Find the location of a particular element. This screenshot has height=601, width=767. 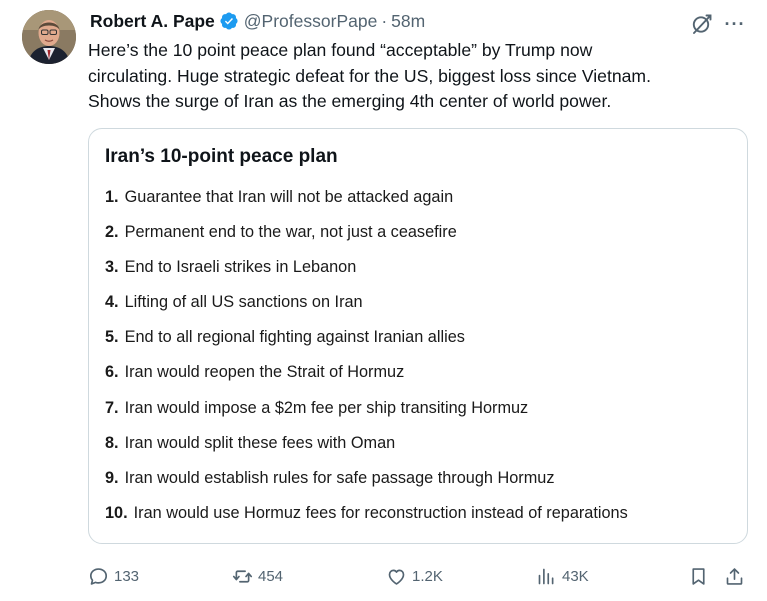

avatar is located at coordinates (49, 37).